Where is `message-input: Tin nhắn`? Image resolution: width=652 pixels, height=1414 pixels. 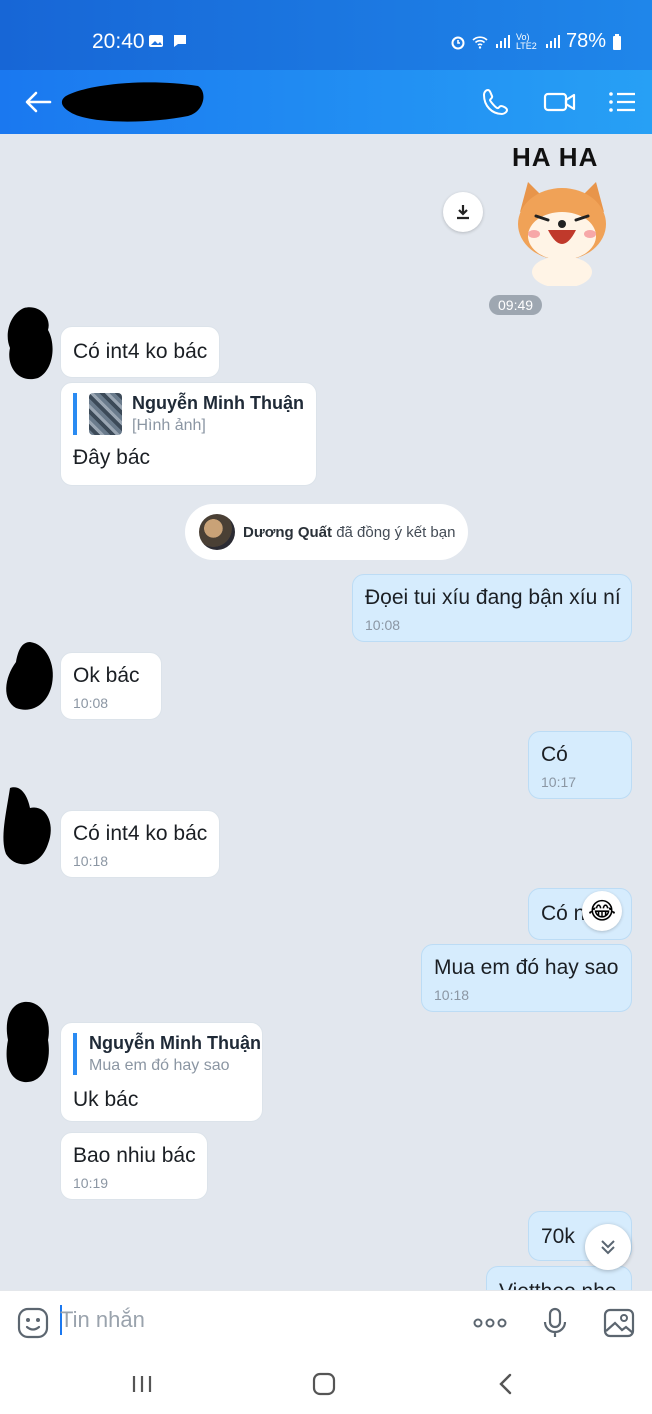
message-input: Tin nhắn is located at coordinates (102, 1320).